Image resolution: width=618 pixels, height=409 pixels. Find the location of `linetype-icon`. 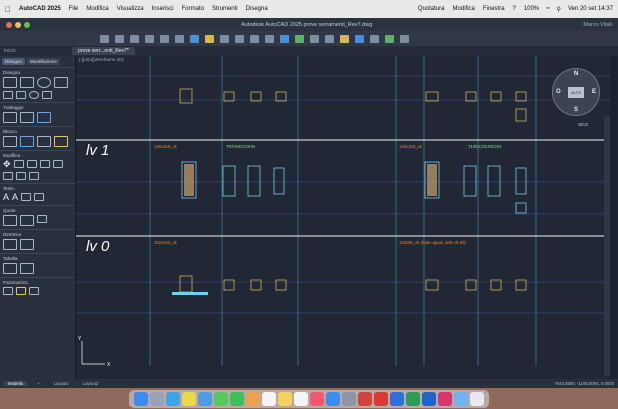

linetype-icon is located at coordinates (284, 38).